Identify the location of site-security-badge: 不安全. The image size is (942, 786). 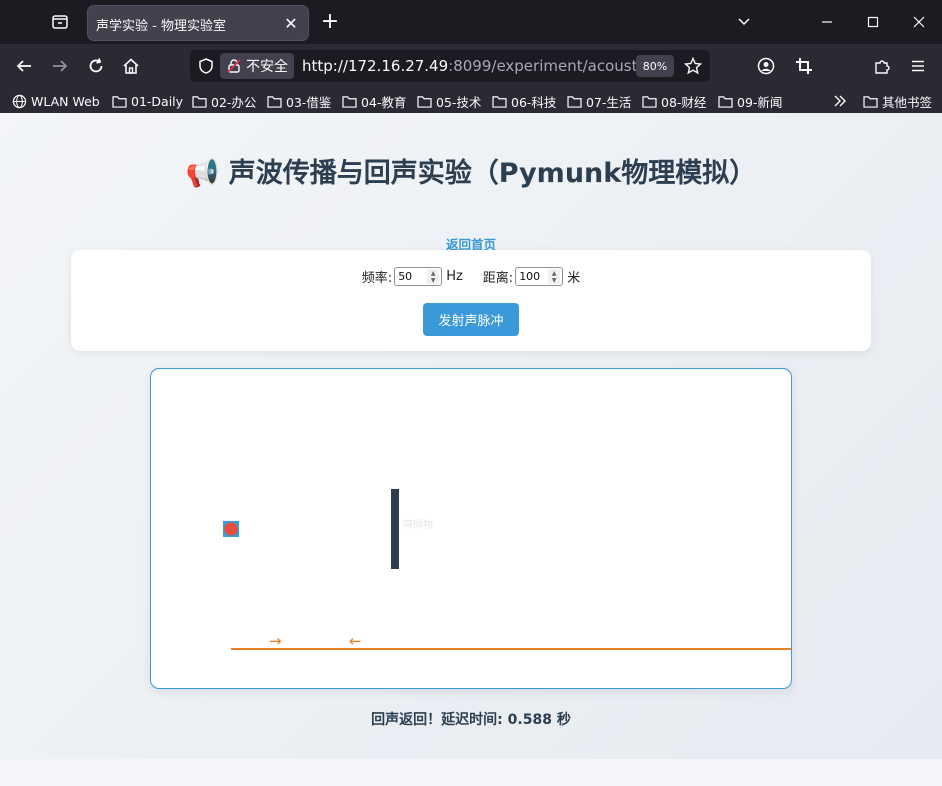
(257, 66).